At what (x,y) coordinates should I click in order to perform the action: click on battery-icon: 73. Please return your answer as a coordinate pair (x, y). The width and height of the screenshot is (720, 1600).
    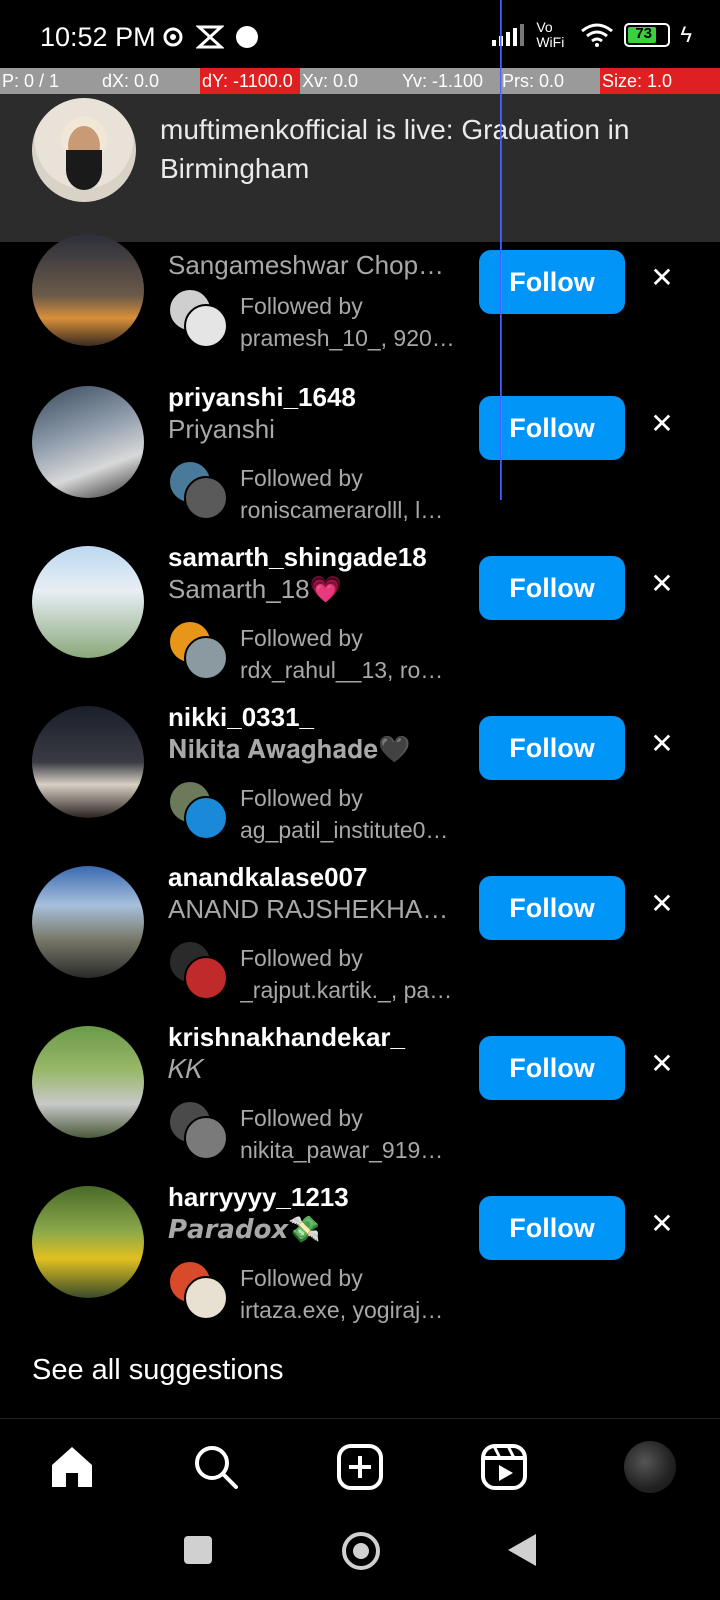
    Looking at the image, I should click on (647, 35).